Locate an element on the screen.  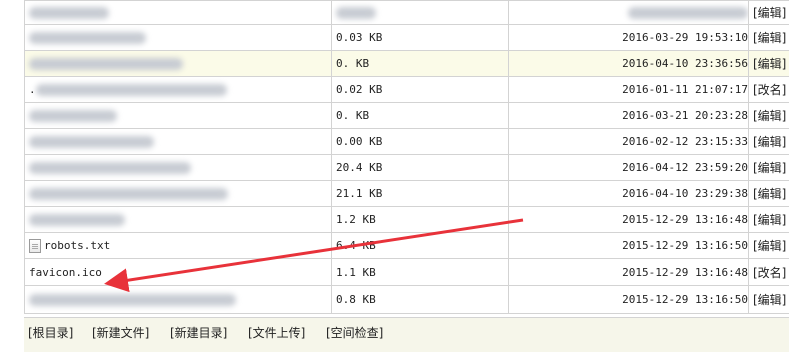
file-name: robots.txt is located at coordinates (77, 245).